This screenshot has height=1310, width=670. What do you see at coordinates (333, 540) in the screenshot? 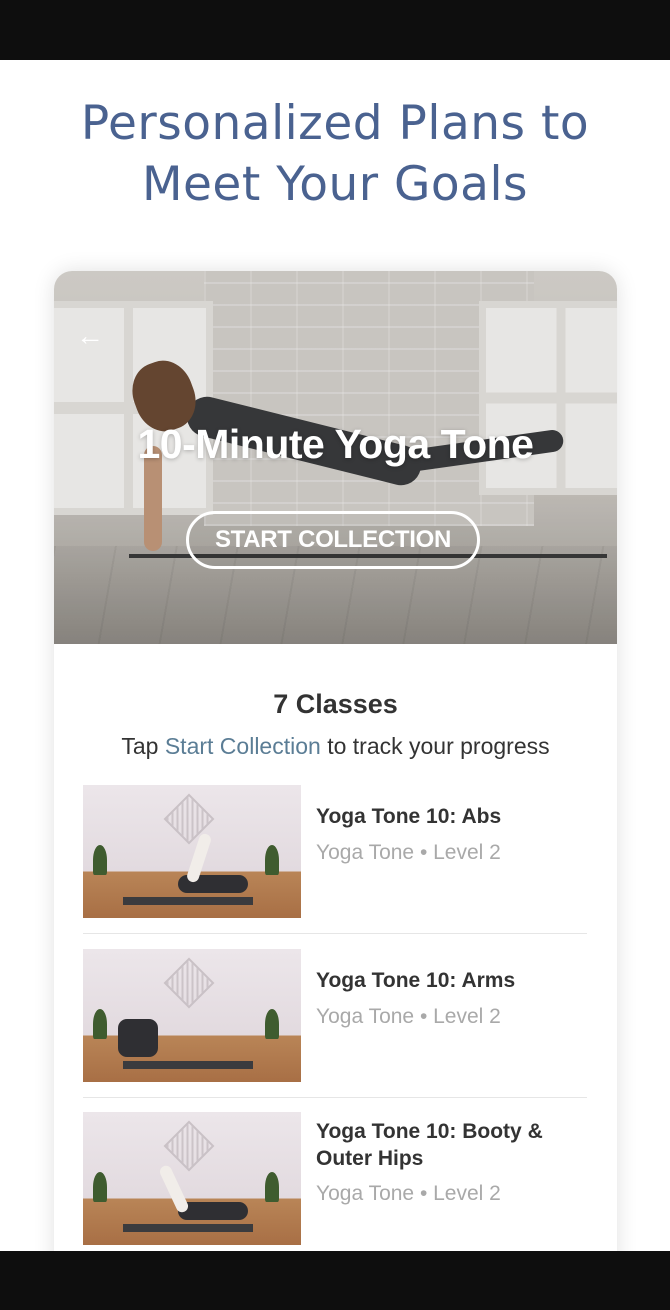
I see `start-collection-button: START COLLECTION` at bounding box center [333, 540].